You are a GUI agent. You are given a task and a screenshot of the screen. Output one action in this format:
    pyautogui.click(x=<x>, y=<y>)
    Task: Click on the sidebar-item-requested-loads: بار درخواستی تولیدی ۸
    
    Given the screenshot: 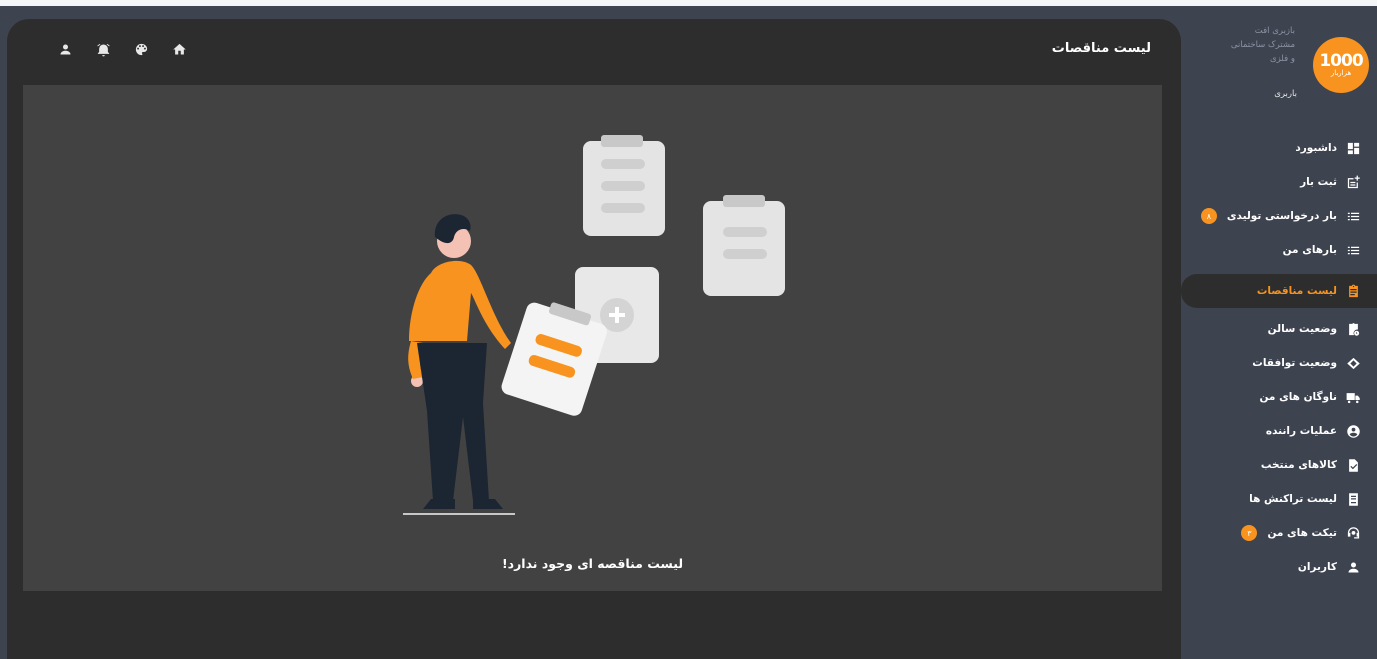 What is the action you would take?
    pyautogui.click(x=1279, y=216)
    